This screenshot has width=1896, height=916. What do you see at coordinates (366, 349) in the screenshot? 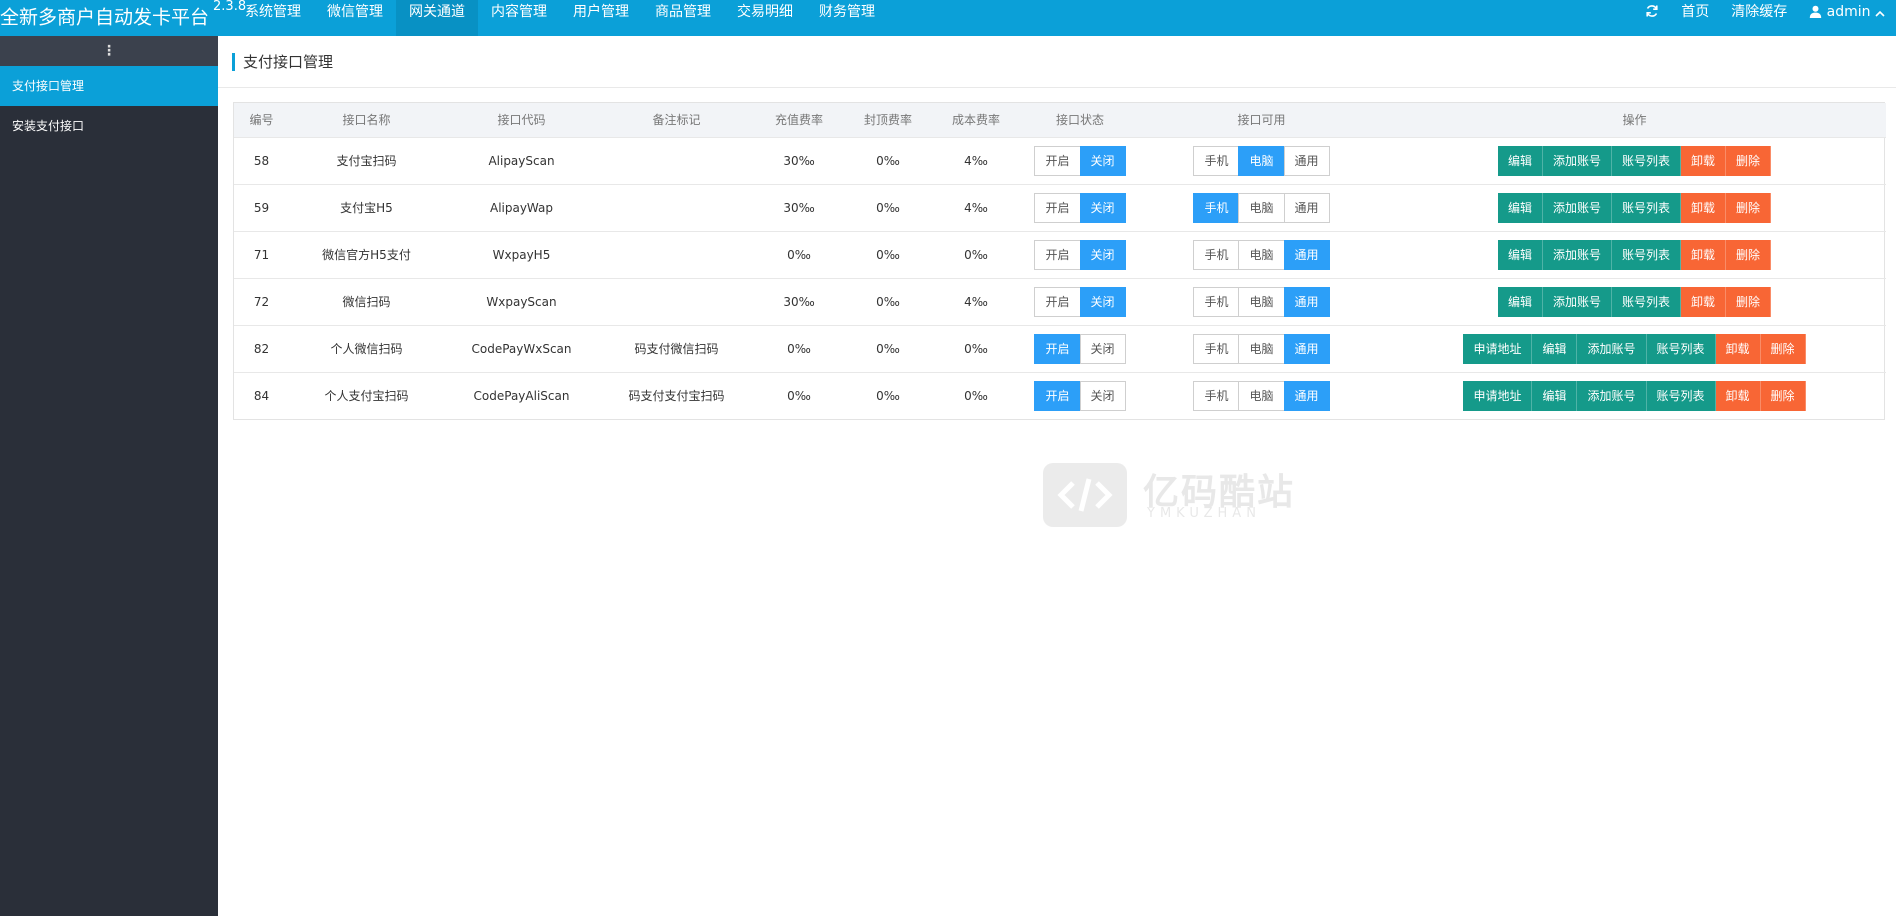
I see `cell-name: 个人微信扫码` at bounding box center [366, 349].